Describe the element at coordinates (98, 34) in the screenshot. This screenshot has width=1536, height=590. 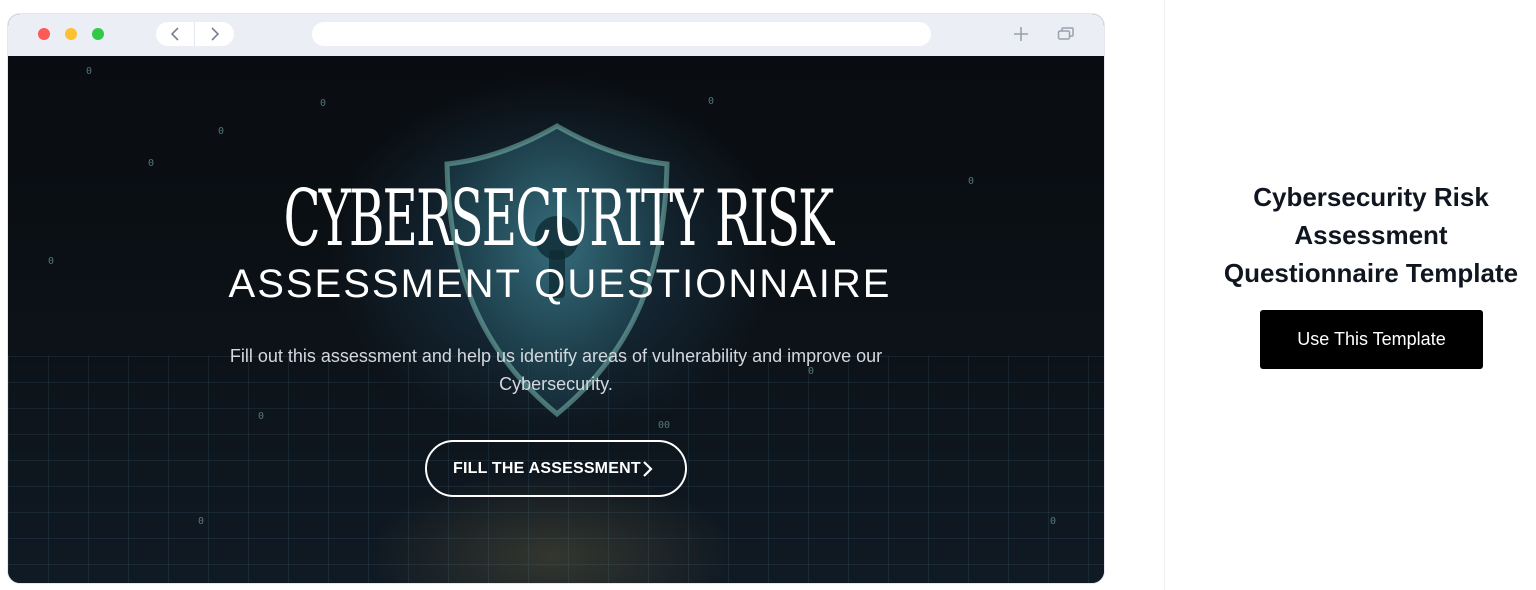
I see `maximize-dot` at that location.